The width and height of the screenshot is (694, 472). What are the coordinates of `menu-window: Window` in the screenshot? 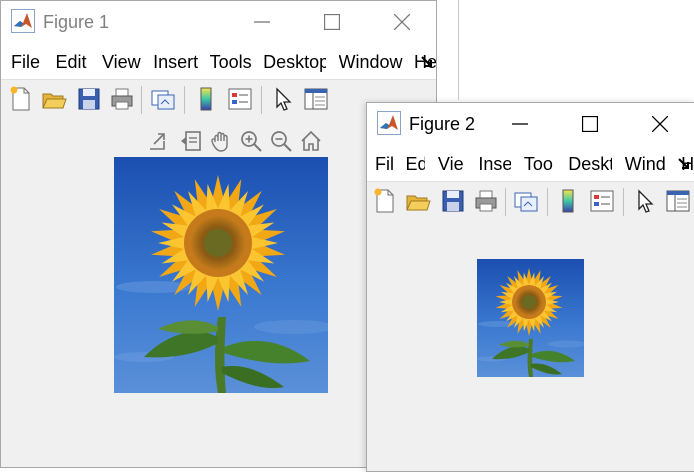 It's located at (371, 58).